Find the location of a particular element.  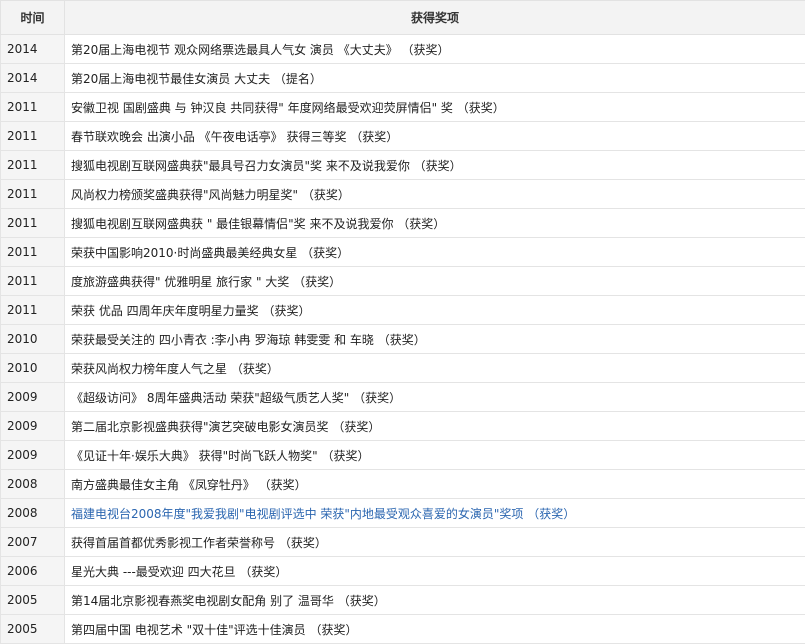

table-row: 2011 搜狐电视剧互联网盛典获 " 最佳银幕情侣"奖 来不及说我爱你 （获奖） is located at coordinates (402, 223).